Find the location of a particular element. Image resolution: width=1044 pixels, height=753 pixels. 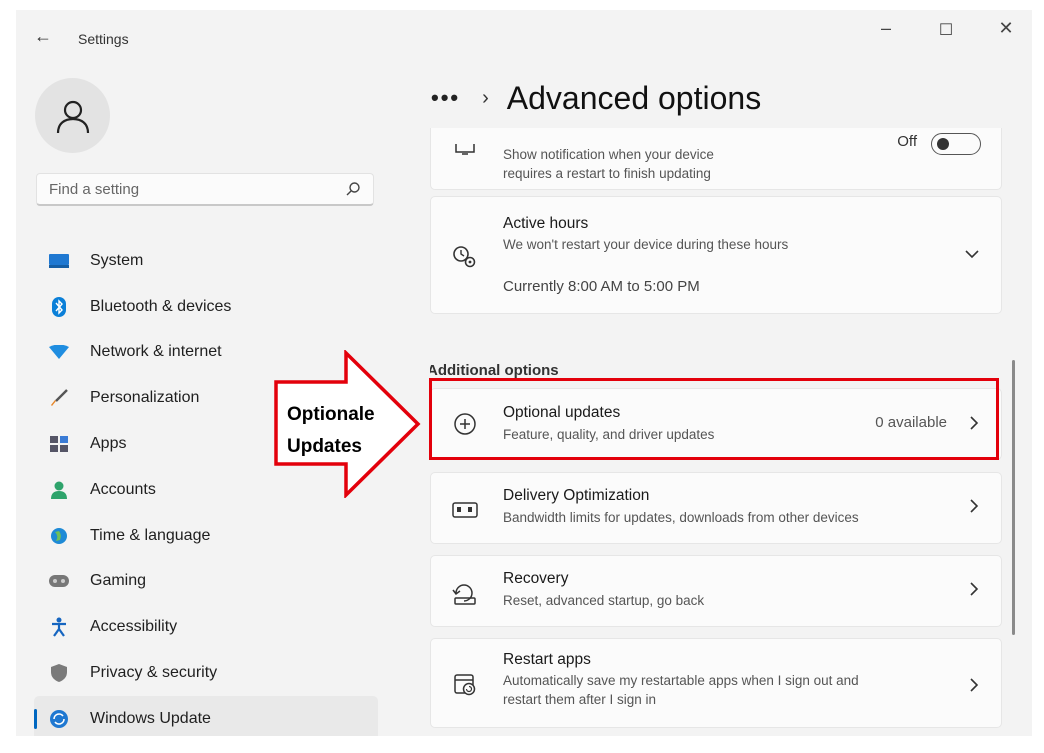

delivery-icon is located at coordinates (465, 510).